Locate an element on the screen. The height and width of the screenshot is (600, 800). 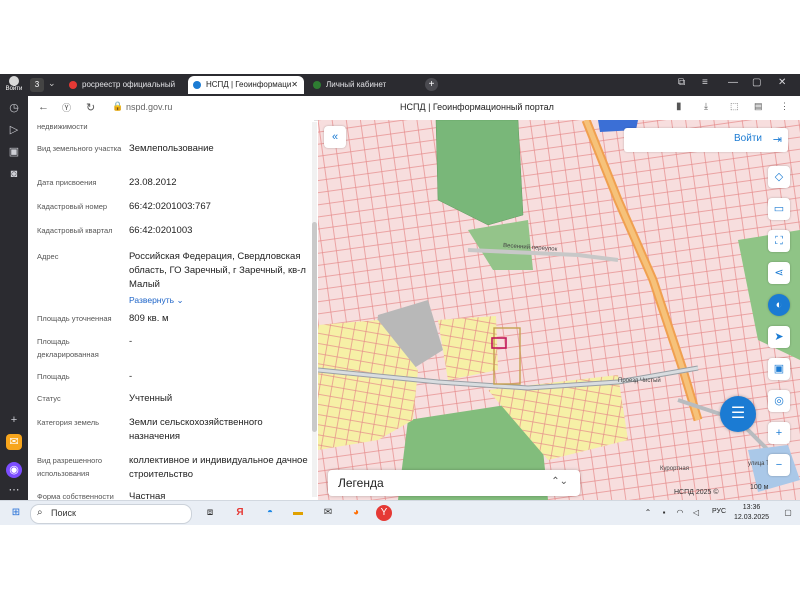
bookmark-manager-icon: ⧉ is located at coordinates (681, 82).